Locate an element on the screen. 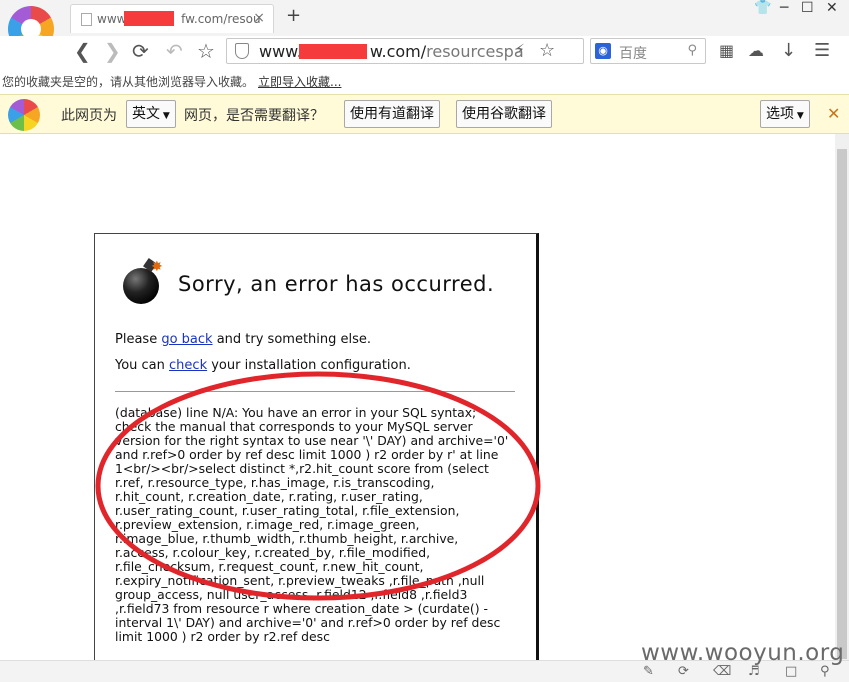  search-box: ◉ 百度 ⚲ is located at coordinates (648, 51).